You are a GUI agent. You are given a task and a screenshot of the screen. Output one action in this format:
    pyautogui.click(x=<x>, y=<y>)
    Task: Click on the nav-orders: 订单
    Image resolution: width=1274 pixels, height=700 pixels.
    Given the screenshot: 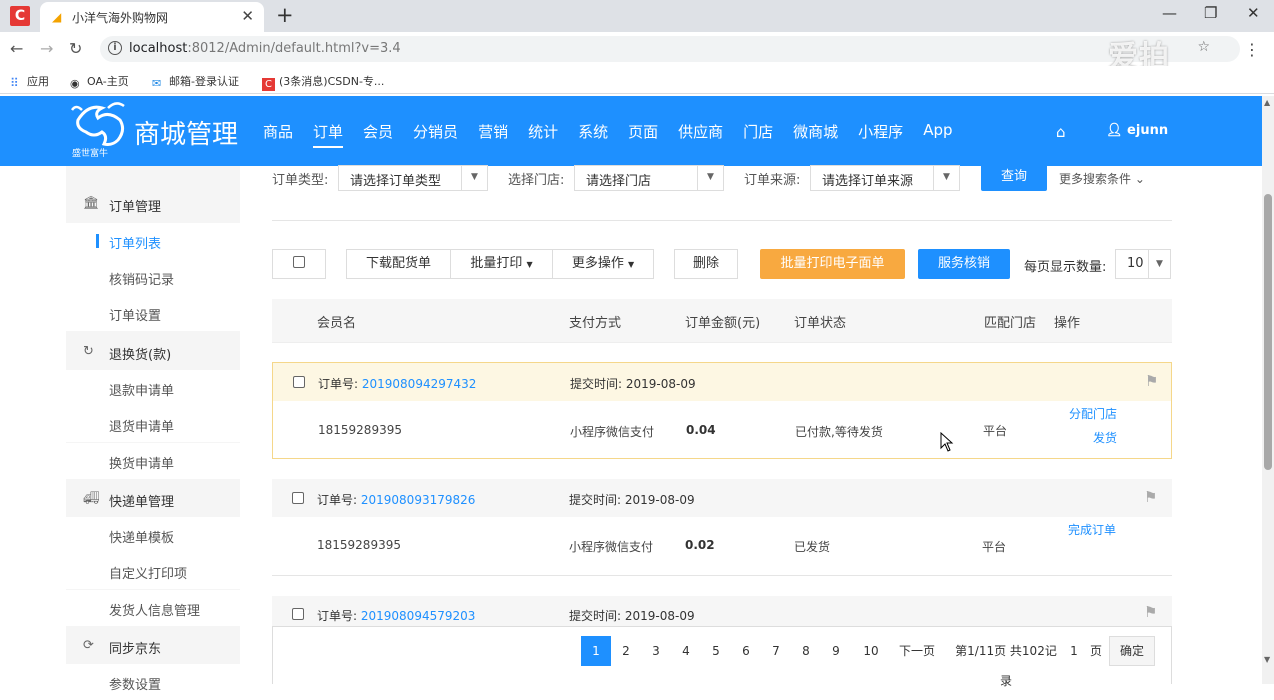 What is the action you would take?
    pyautogui.click(x=328, y=134)
    